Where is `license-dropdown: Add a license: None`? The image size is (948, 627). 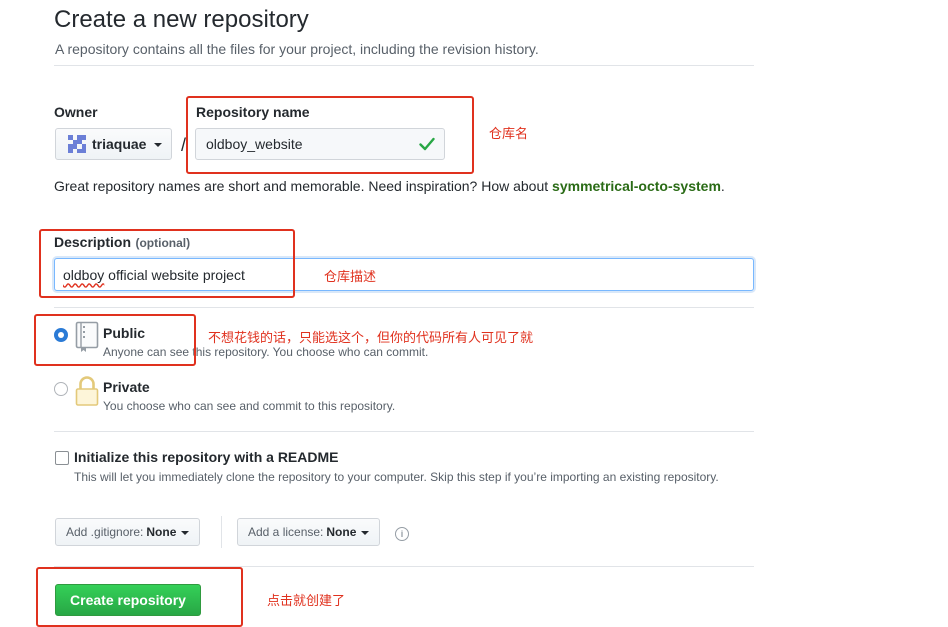 license-dropdown: Add a license: None is located at coordinates (309, 532).